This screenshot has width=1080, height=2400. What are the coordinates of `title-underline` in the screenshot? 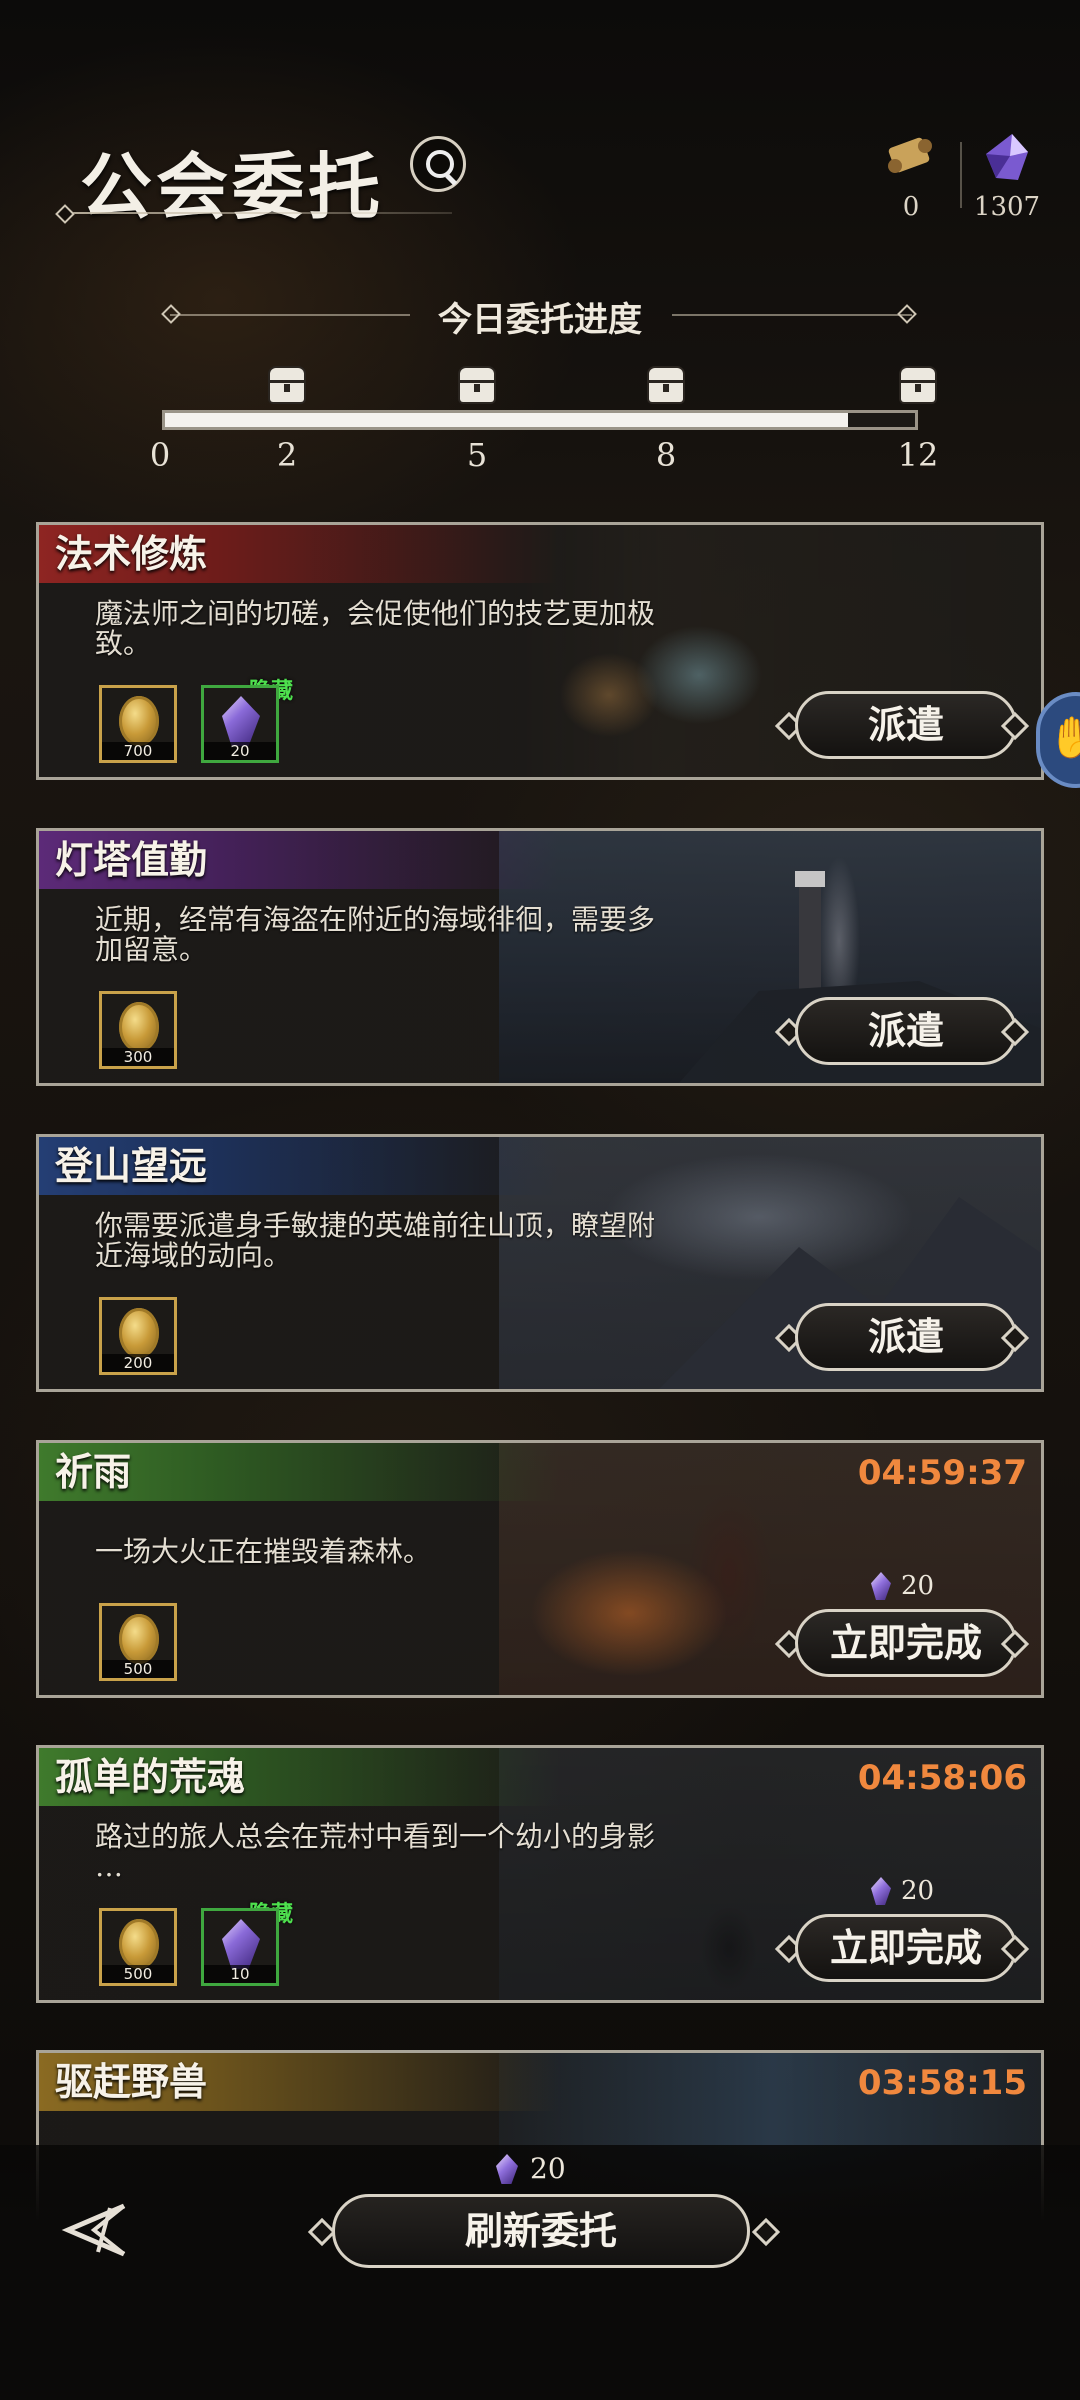 It's located at (257, 213).